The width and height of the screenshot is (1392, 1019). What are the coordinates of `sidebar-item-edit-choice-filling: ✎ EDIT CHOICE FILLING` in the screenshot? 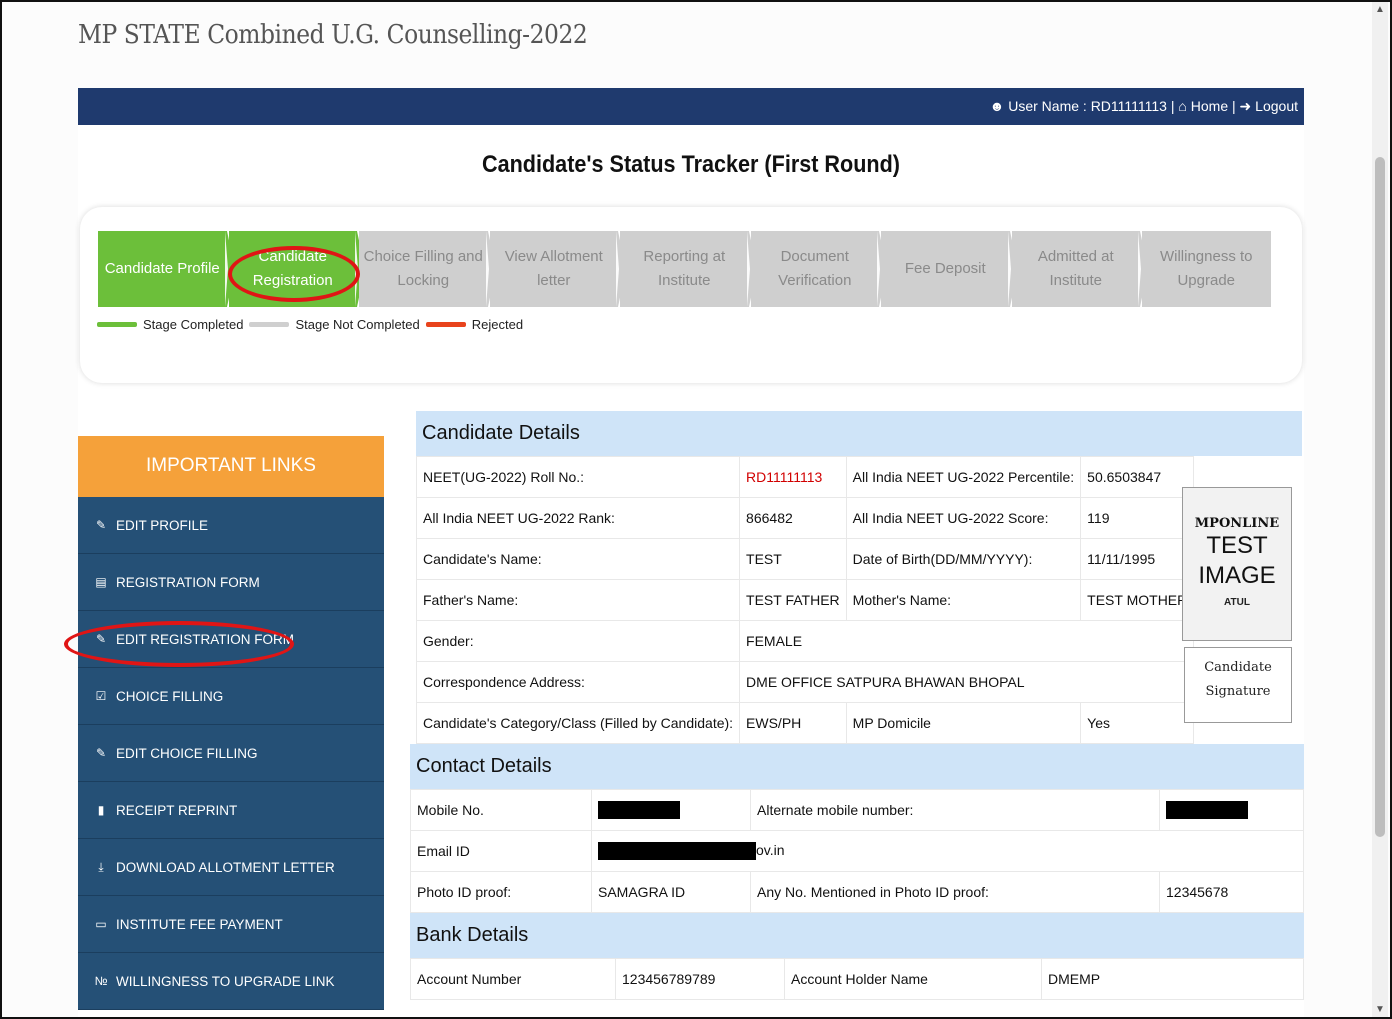 It's located at (231, 753).